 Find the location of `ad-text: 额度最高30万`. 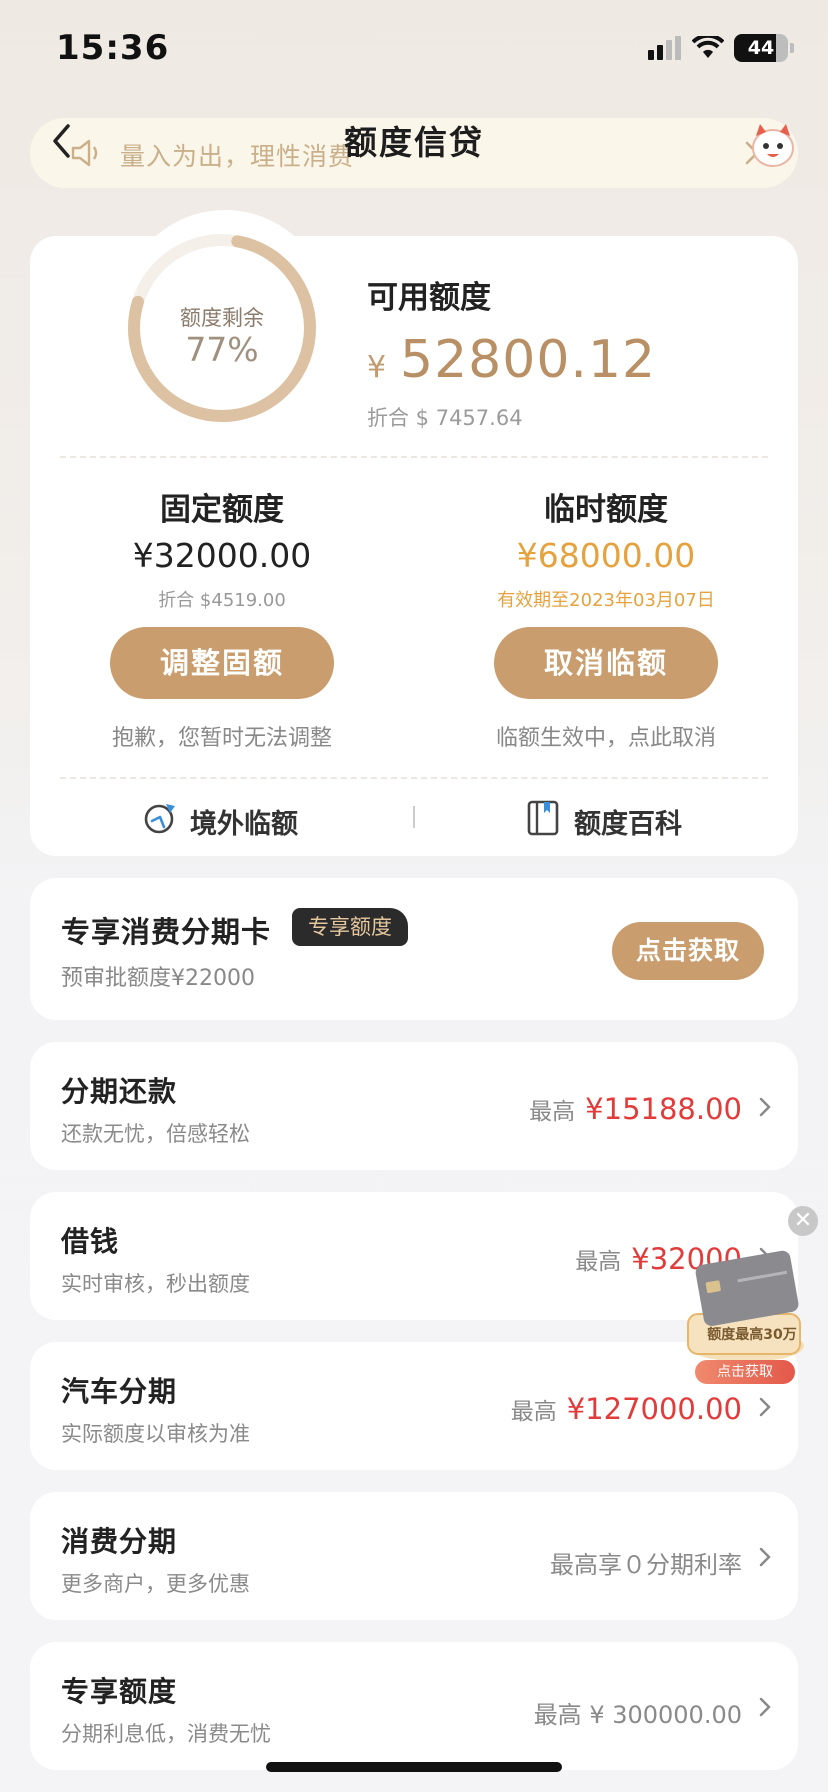

ad-text: 额度最高30万 is located at coordinates (752, 1335).